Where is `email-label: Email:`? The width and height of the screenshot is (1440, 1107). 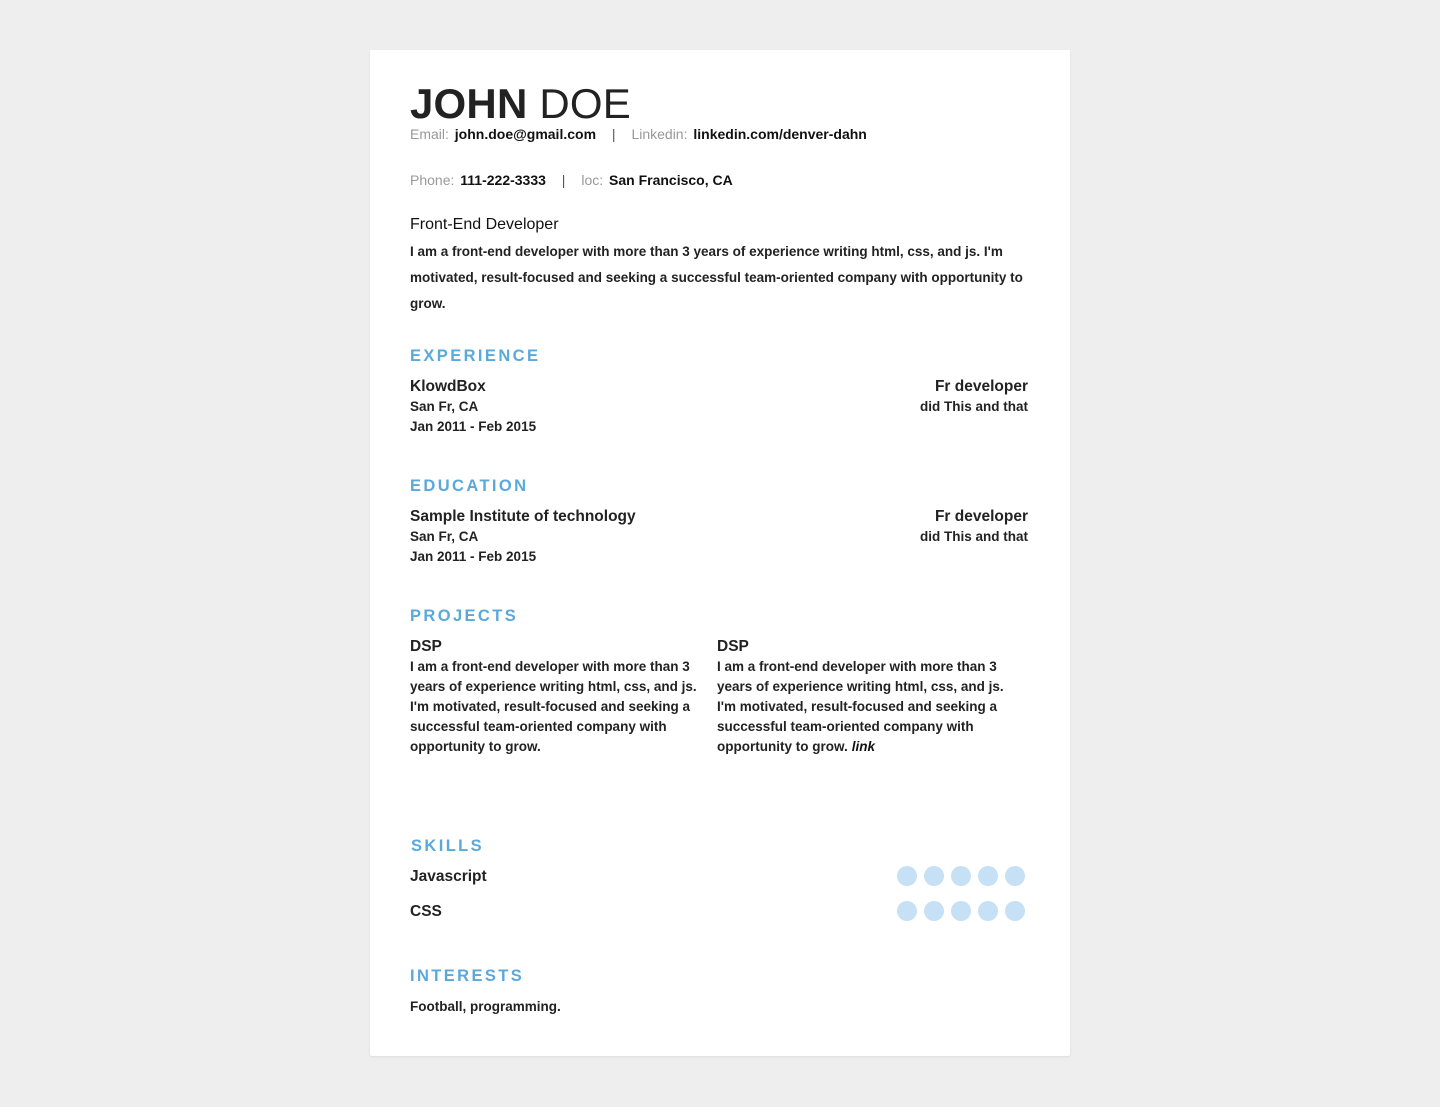
email-label: Email: is located at coordinates (429, 134).